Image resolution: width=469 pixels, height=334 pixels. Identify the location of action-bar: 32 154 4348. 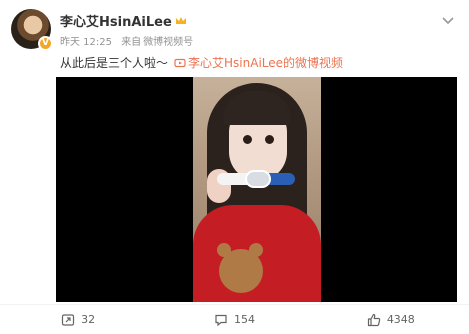
(234, 319).